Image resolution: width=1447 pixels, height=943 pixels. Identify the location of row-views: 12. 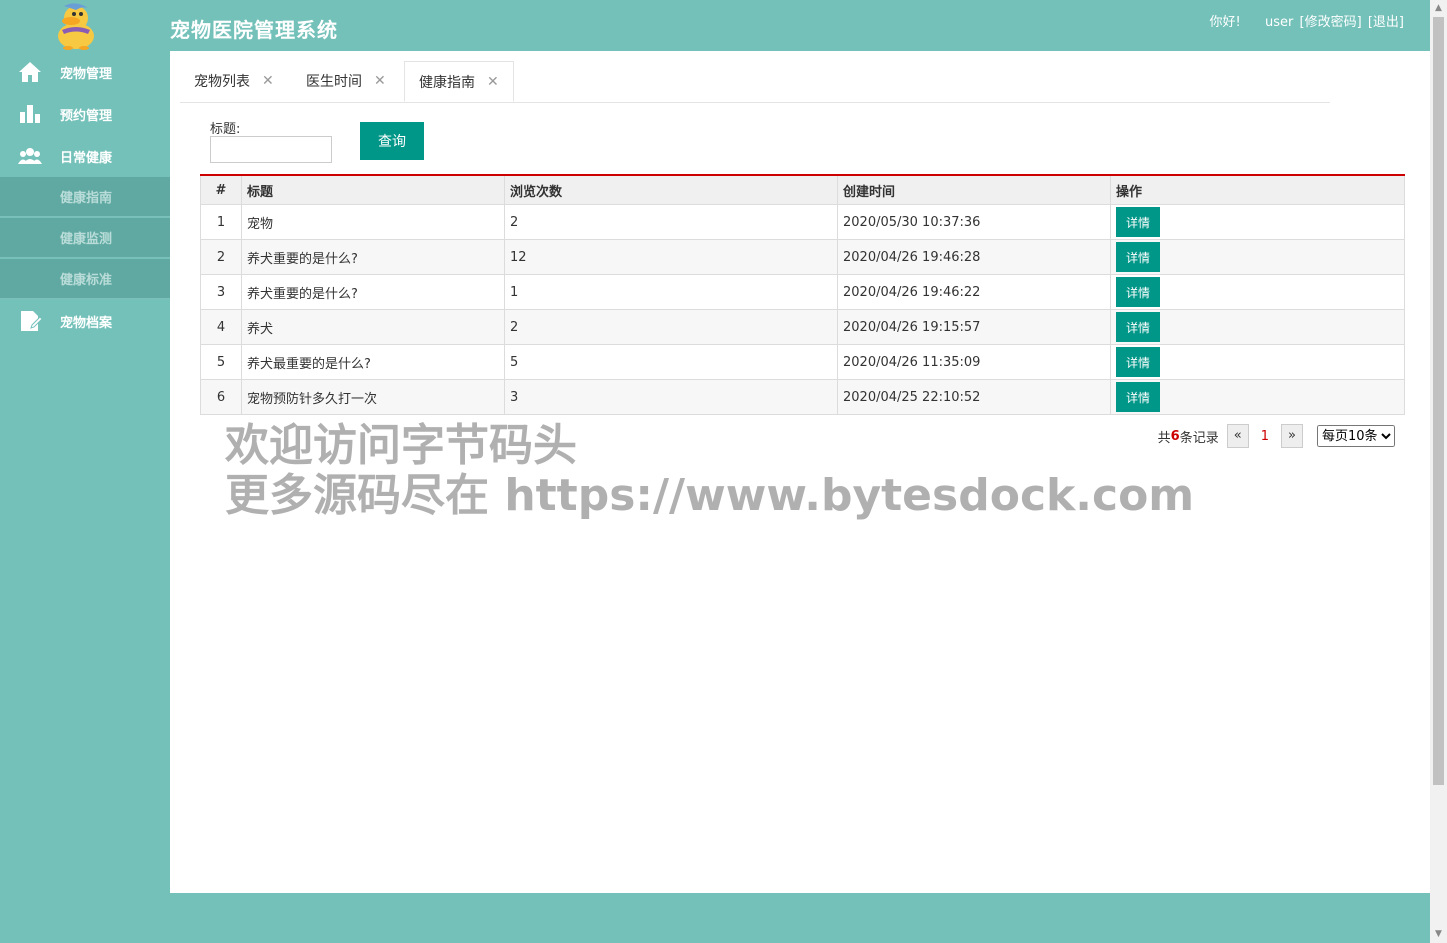
(671, 257).